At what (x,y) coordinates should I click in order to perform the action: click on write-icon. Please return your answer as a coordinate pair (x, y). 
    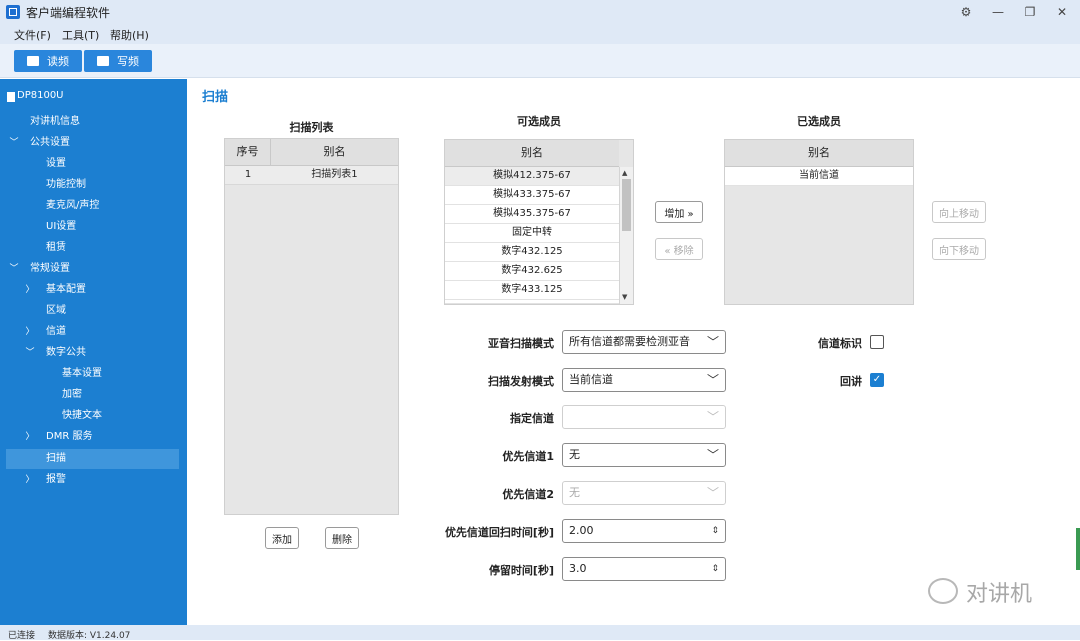
    Looking at the image, I should click on (103, 61).